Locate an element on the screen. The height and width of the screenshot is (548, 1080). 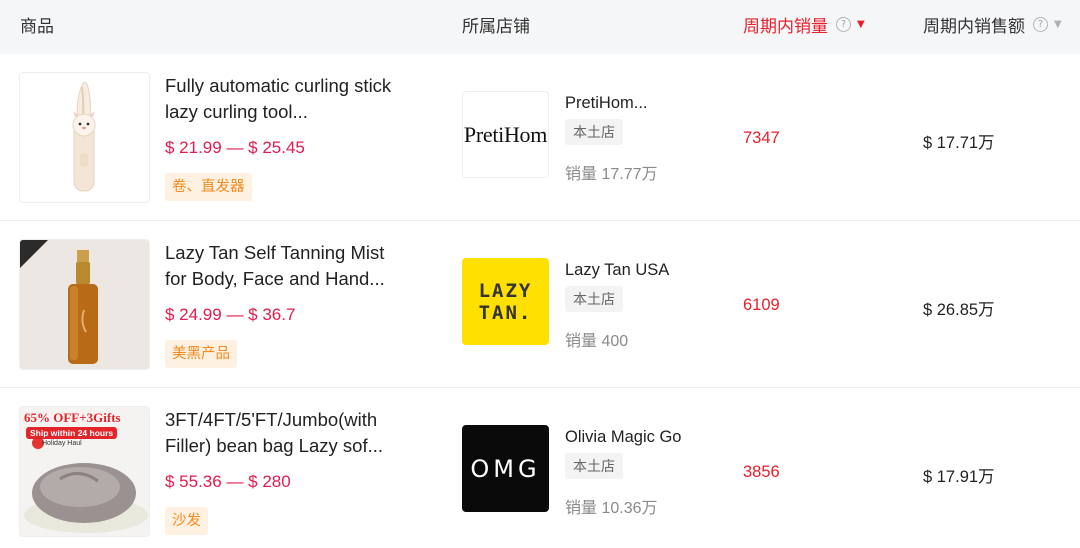
product-price: $ 21.99 — $ 25.45 is located at coordinates (235, 147).